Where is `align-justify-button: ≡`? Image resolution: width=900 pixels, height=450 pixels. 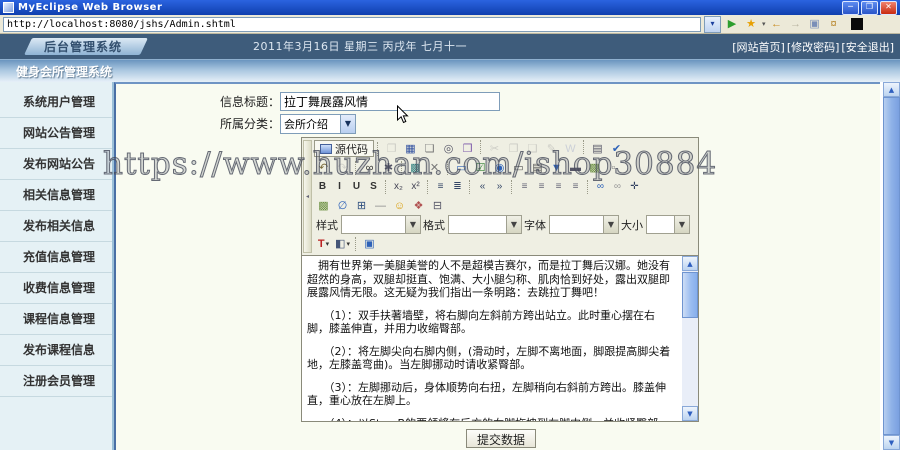
align-justify-button: ≡ is located at coordinates (575, 186).